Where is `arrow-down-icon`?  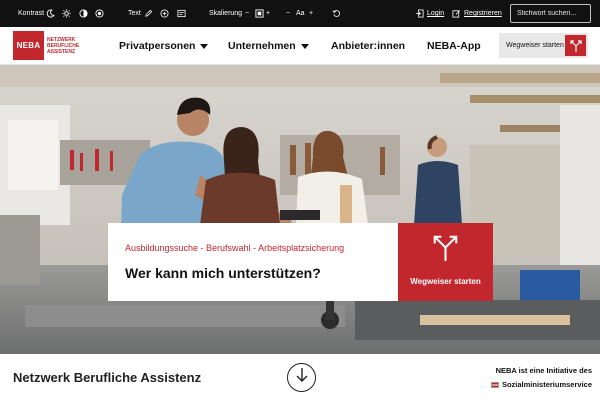
arrow-down-icon is located at coordinates (302, 377).